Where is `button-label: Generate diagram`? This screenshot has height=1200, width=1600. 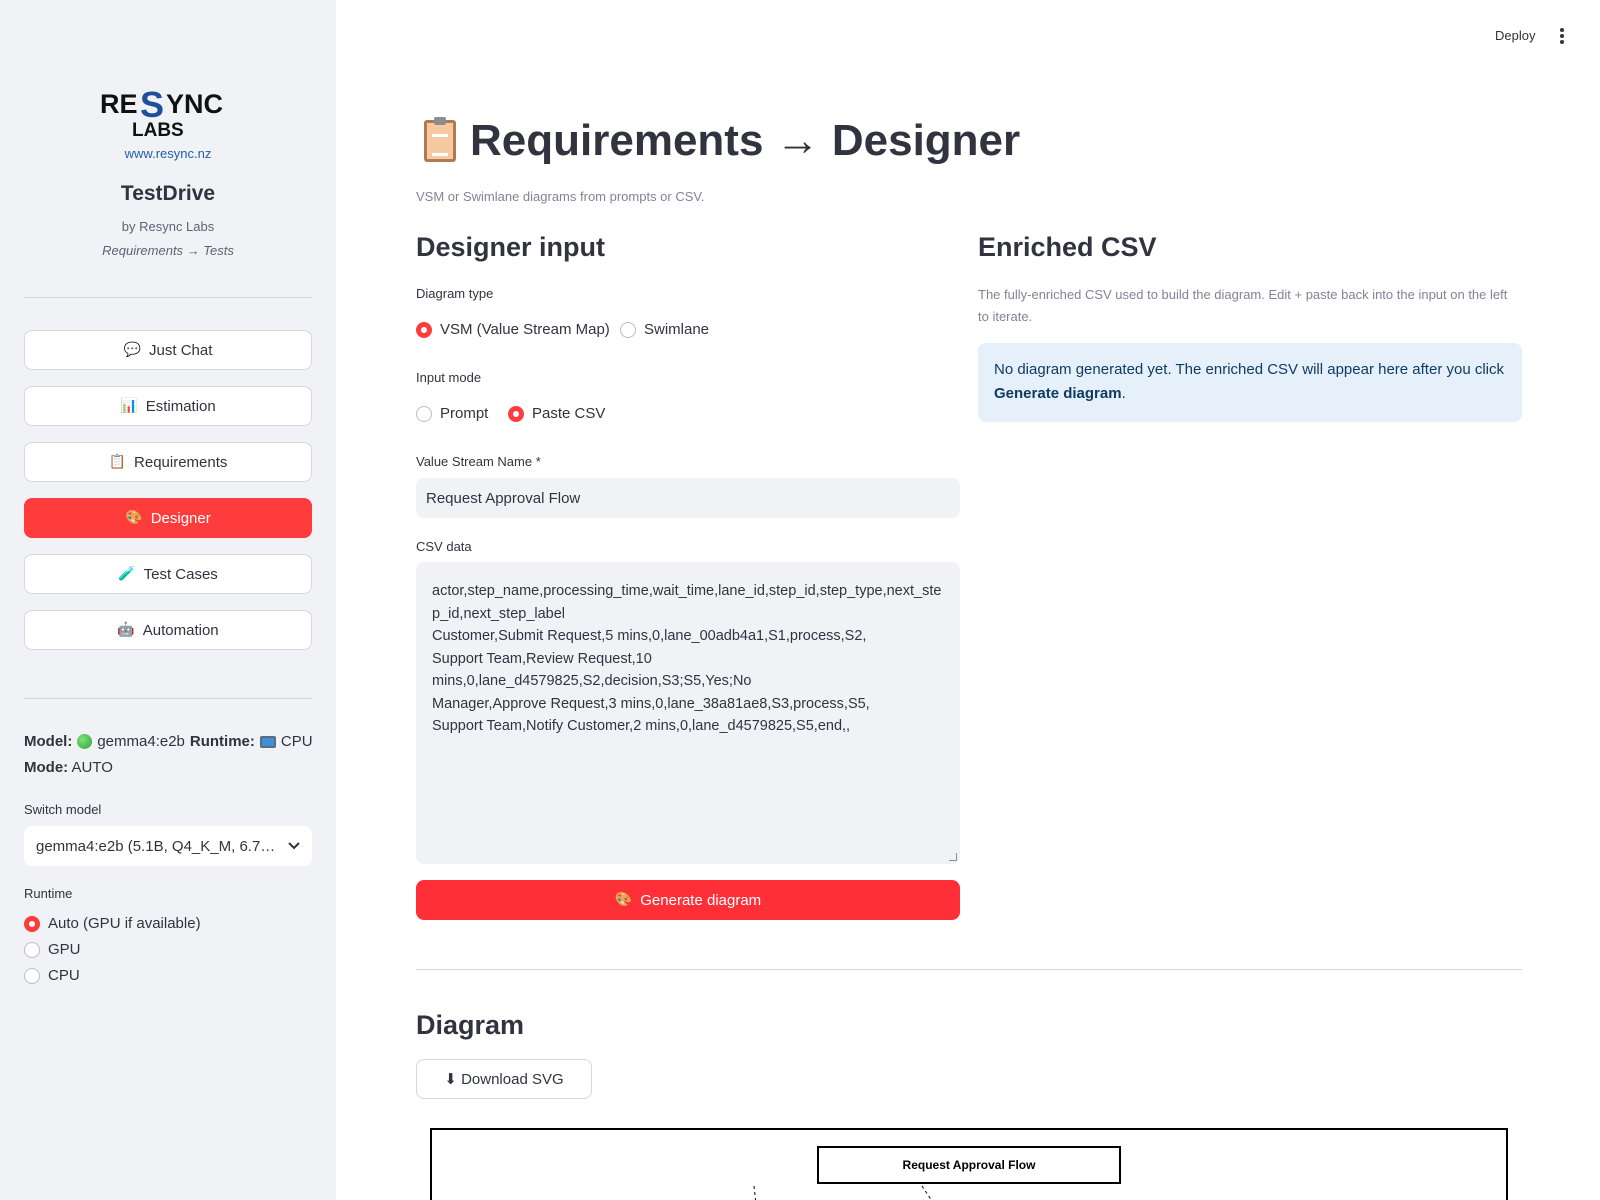 button-label: Generate diagram is located at coordinates (701, 900).